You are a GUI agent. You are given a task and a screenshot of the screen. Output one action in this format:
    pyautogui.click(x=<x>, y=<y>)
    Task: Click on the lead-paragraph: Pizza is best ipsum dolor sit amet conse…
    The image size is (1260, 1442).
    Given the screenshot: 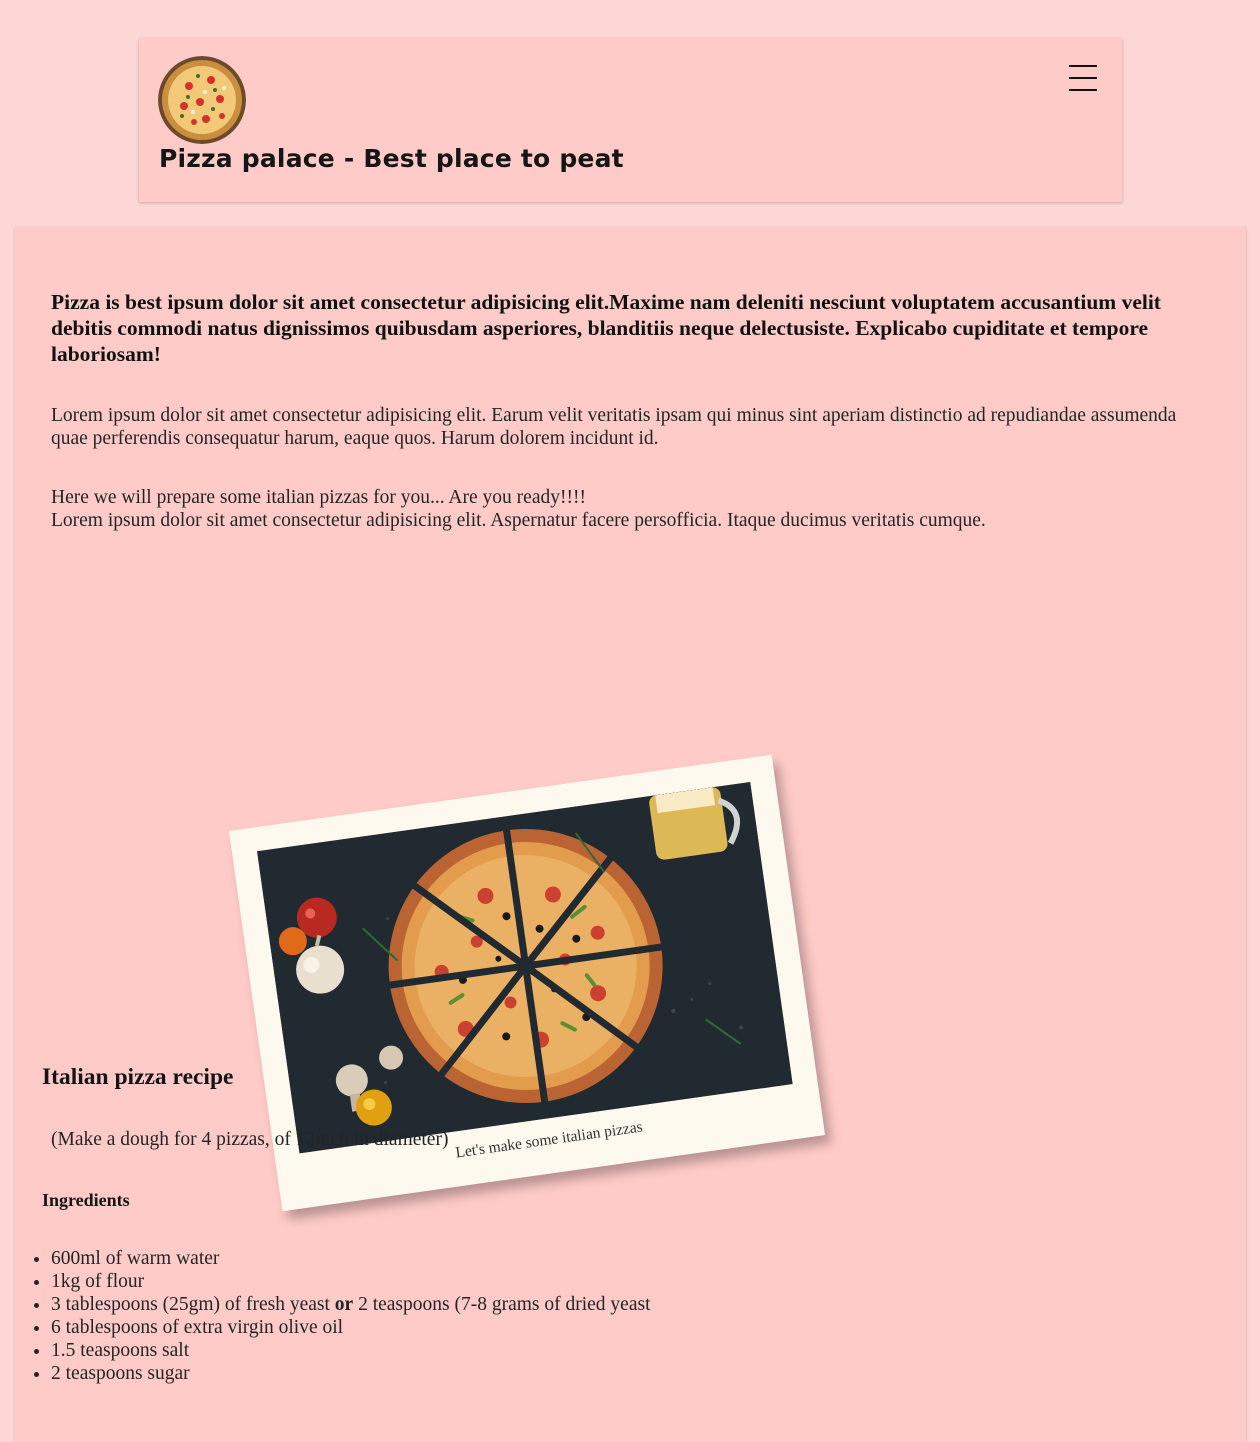 What is the action you would take?
    pyautogui.click(x=606, y=328)
    